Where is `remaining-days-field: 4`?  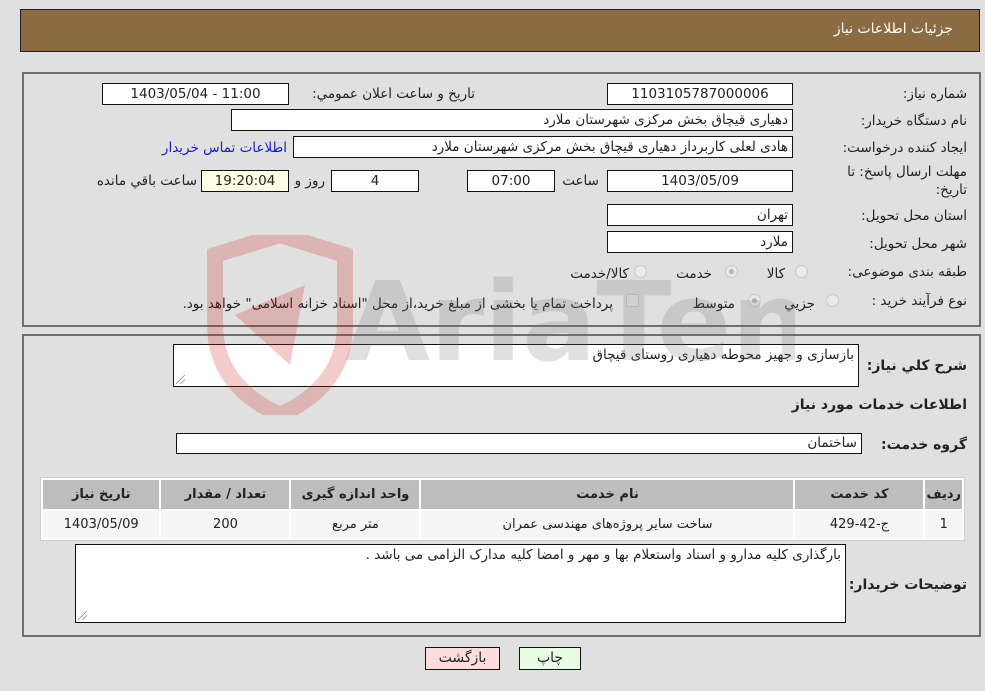 remaining-days-field: 4 is located at coordinates (375, 181).